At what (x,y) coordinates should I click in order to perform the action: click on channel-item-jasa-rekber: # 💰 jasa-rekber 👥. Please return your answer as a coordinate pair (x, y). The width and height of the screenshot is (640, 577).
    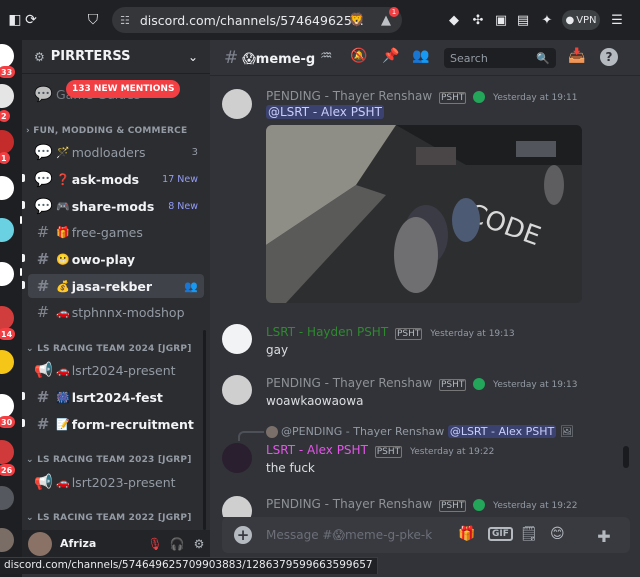
    Looking at the image, I should click on (116, 286).